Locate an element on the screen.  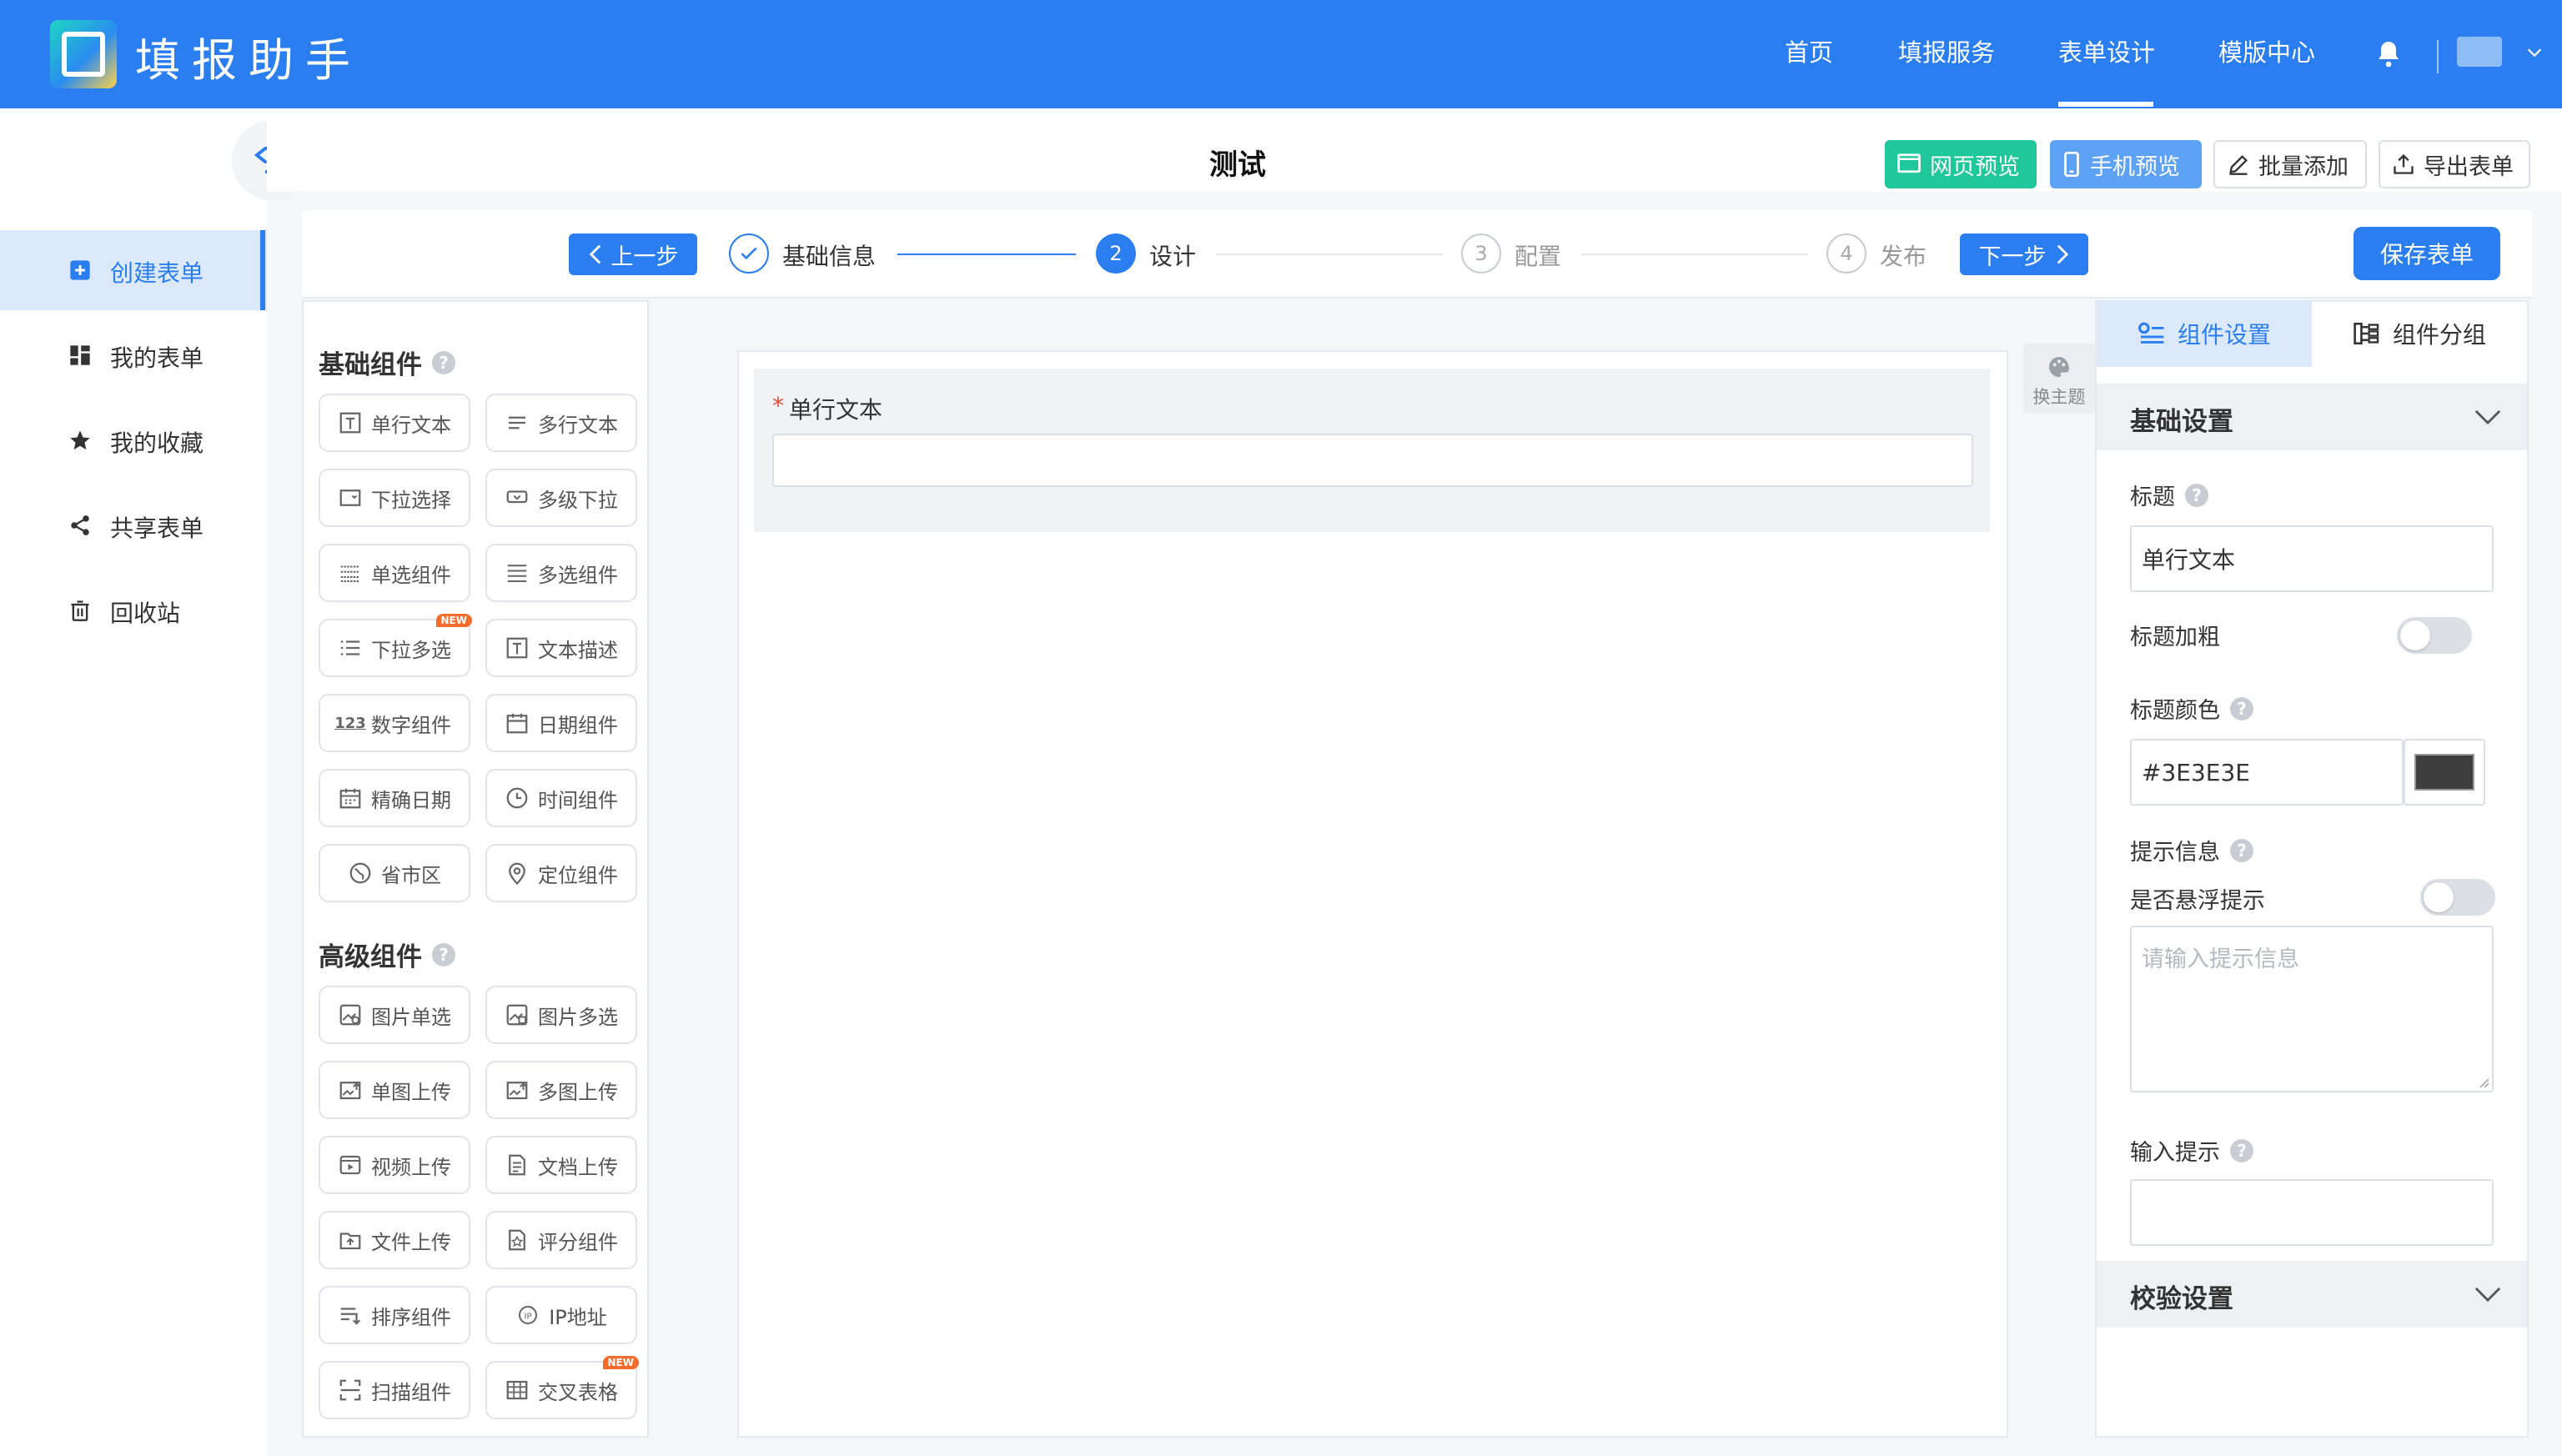
component-label: 多行文本 is located at coordinates (578, 425).